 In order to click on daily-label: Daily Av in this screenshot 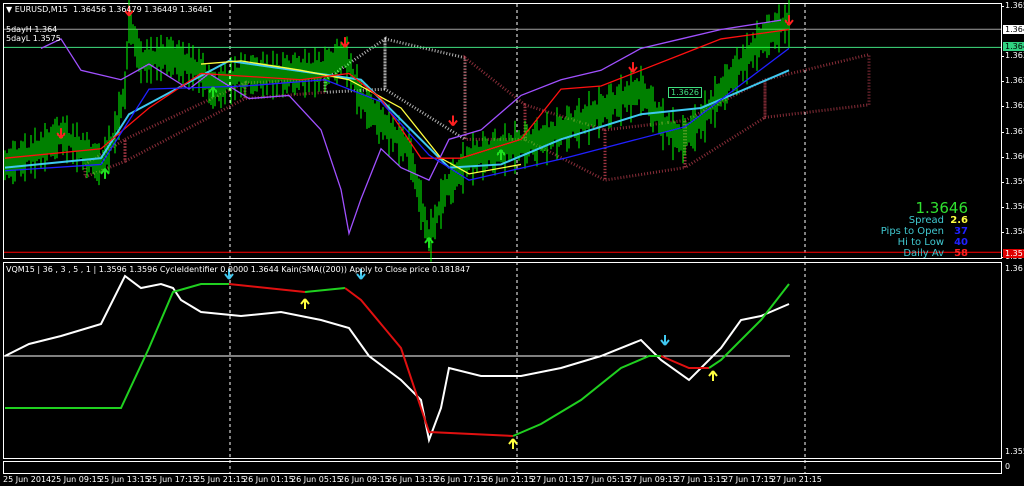, I will do `click(923, 253)`.